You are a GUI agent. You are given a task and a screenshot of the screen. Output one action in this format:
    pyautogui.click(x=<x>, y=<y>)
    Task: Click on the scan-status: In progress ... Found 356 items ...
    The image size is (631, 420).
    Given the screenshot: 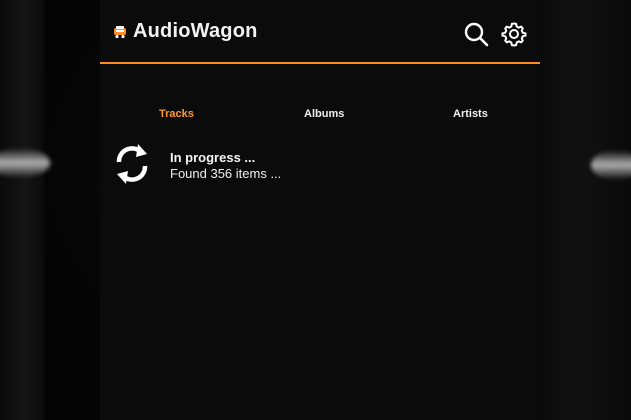 What is the action you would take?
    pyautogui.click(x=320, y=165)
    